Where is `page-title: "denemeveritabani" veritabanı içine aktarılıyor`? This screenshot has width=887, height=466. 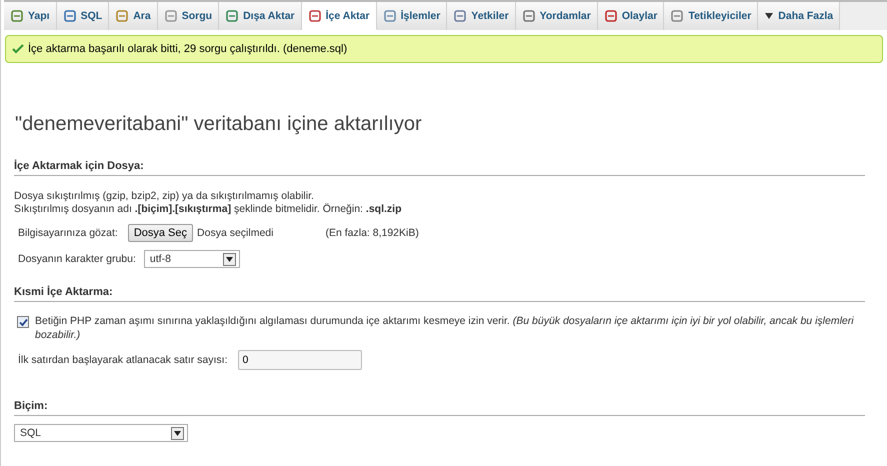 page-title: "denemeveritabani" veritabanı içine aktarılıyor is located at coordinates (219, 124).